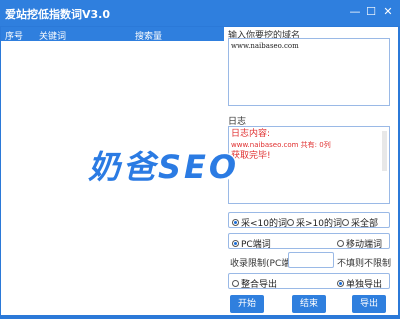 Image resolution: width=400 pixels, height=319 pixels. I want to click on column-header-index: 序号, so click(14, 37).